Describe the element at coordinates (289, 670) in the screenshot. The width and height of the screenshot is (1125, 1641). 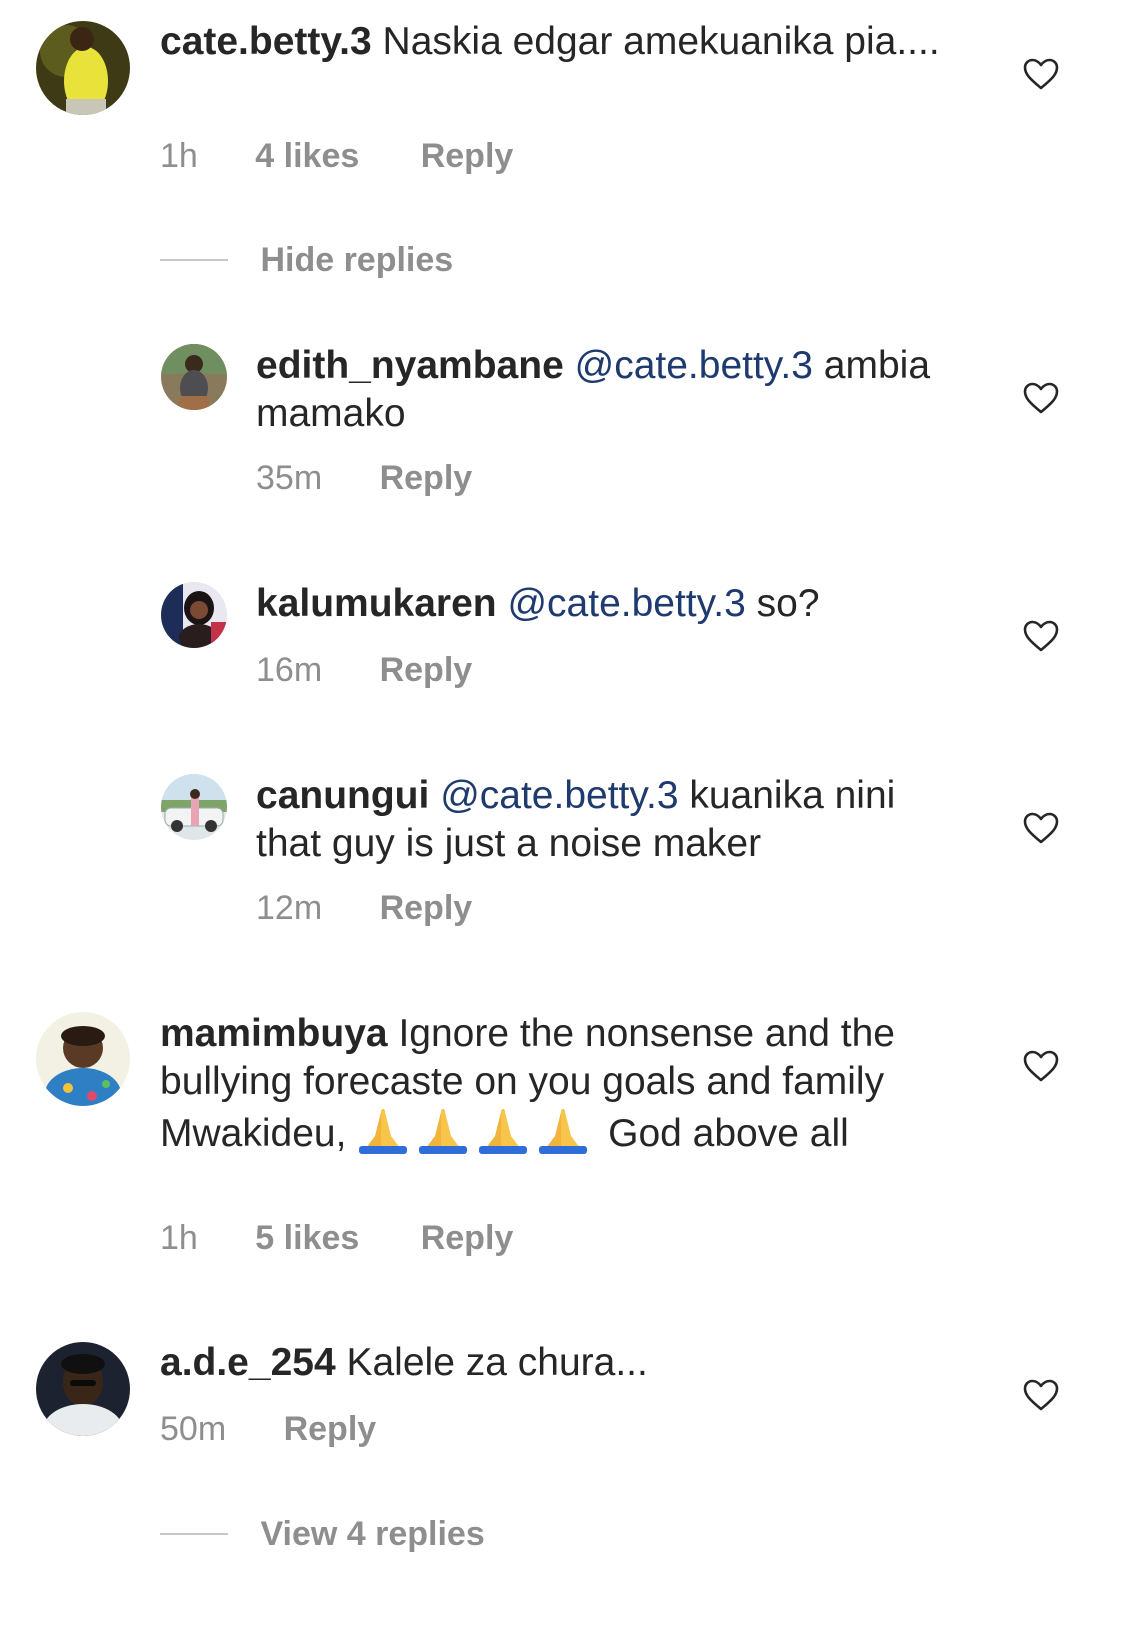
I see `reply-timestamp: 16m` at that location.